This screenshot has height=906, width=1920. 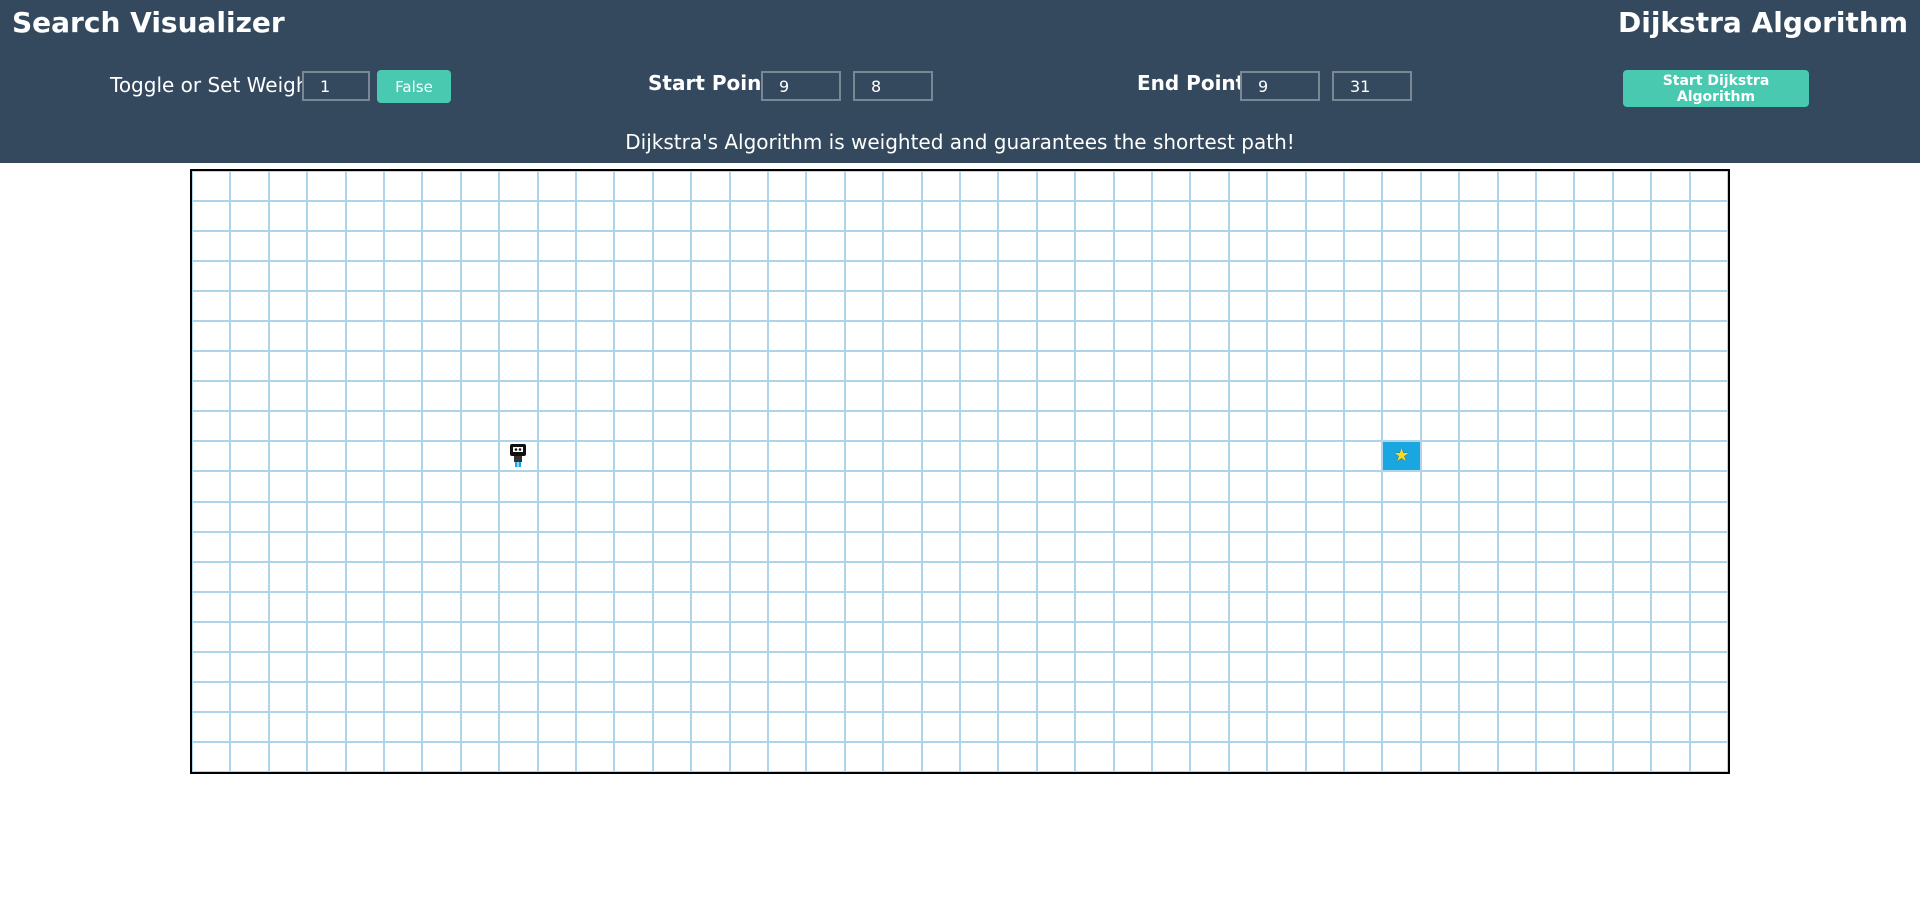 What do you see at coordinates (414, 86) in the screenshot?
I see `weight-toggle-button: False` at bounding box center [414, 86].